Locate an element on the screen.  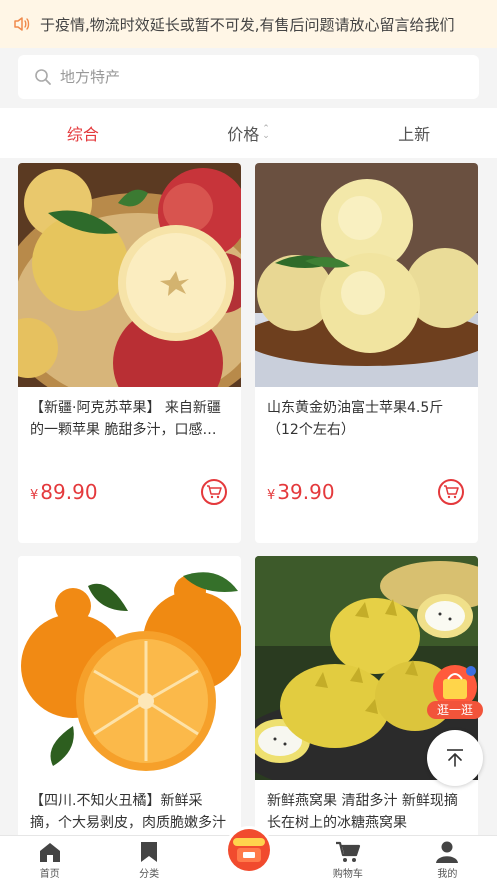
product-title: 山东黄金奶油富士苹果4.5斤（12个左右） is located at coordinates (355, 419).